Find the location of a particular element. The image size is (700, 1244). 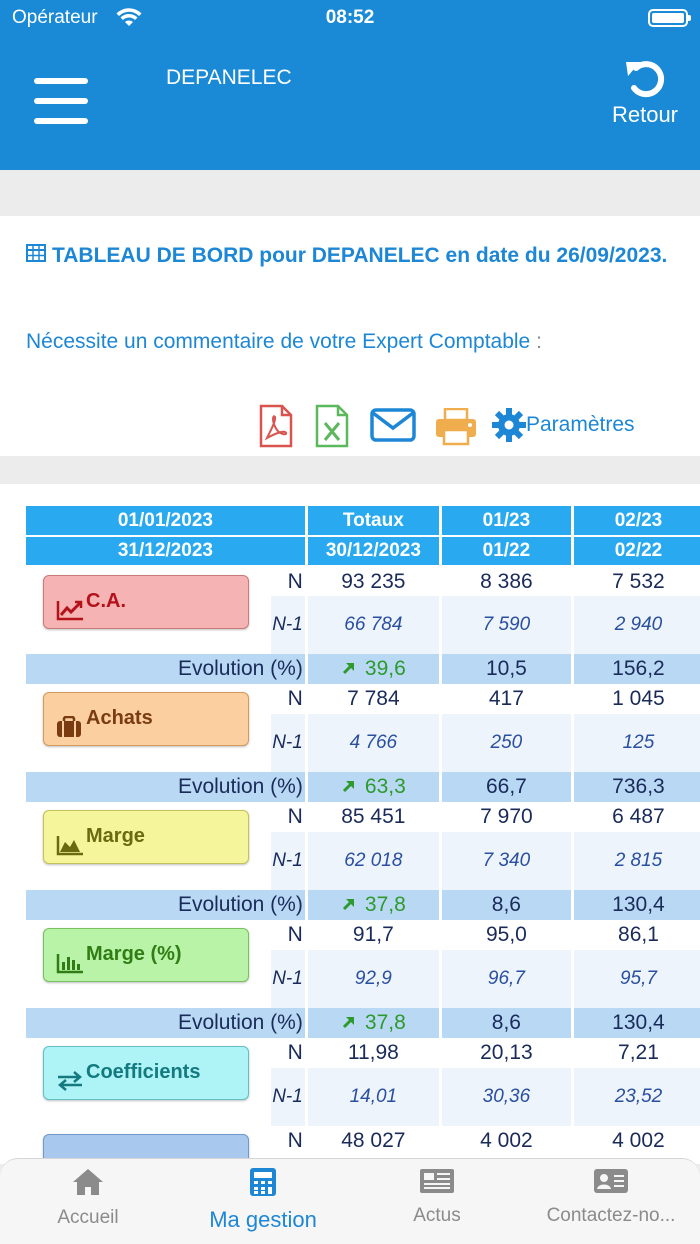

status-bar: Opérateur 08:52 is located at coordinates (350, 18).